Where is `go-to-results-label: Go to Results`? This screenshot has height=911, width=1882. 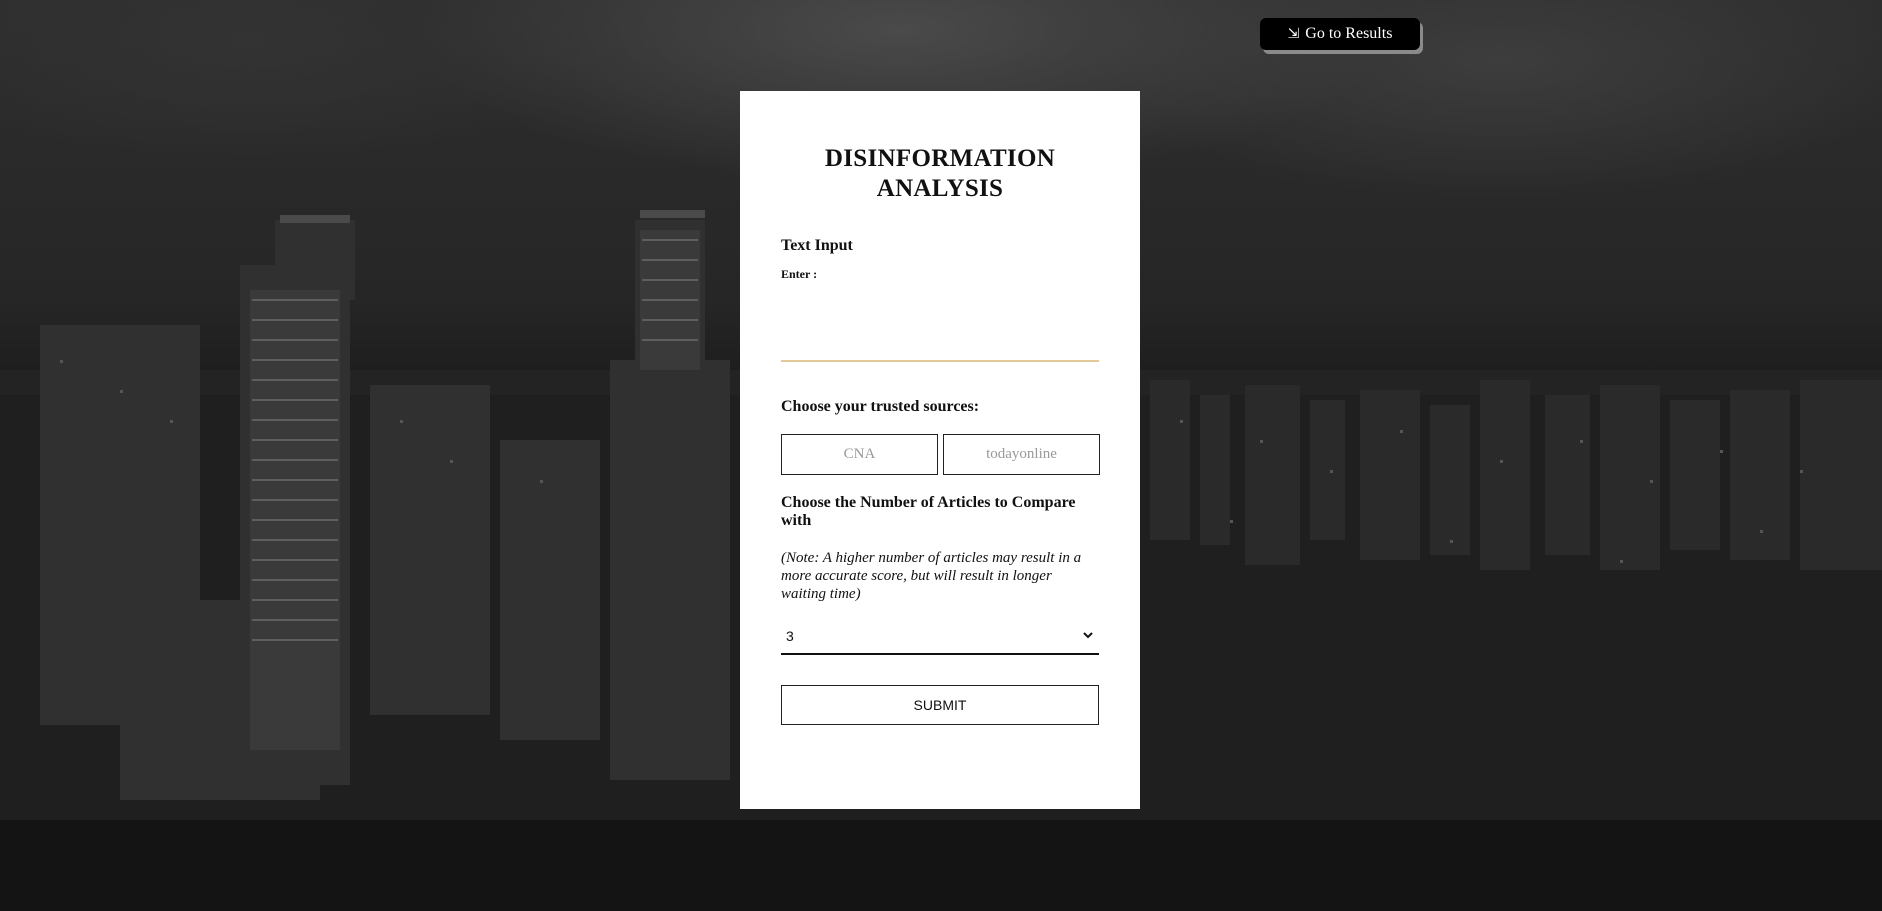 go-to-results-label: Go to Results is located at coordinates (1349, 33).